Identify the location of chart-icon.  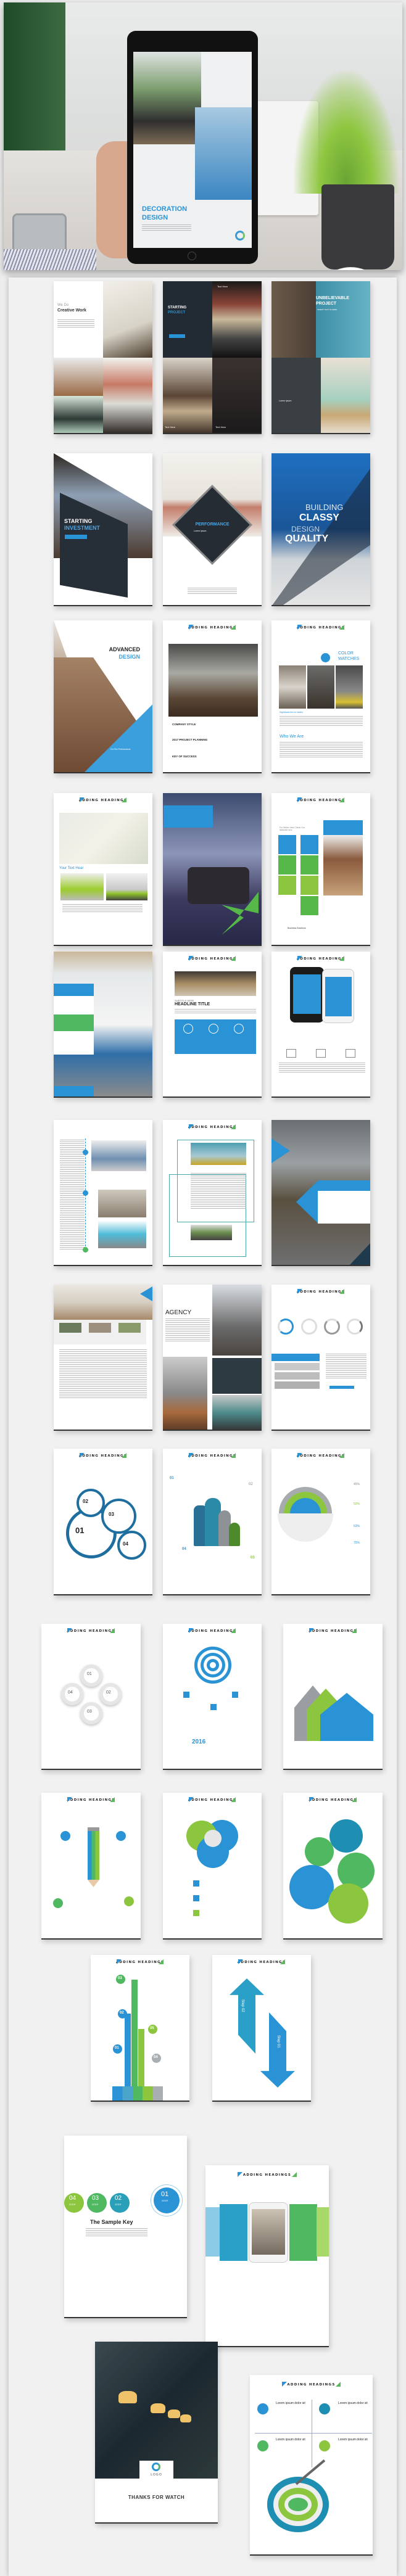
(262, 2445).